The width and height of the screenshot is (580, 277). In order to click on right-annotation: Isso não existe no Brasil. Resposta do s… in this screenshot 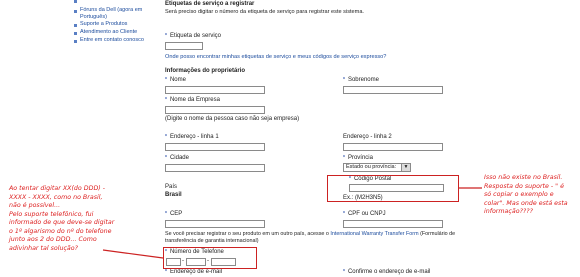, I will do `click(526, 194)`.